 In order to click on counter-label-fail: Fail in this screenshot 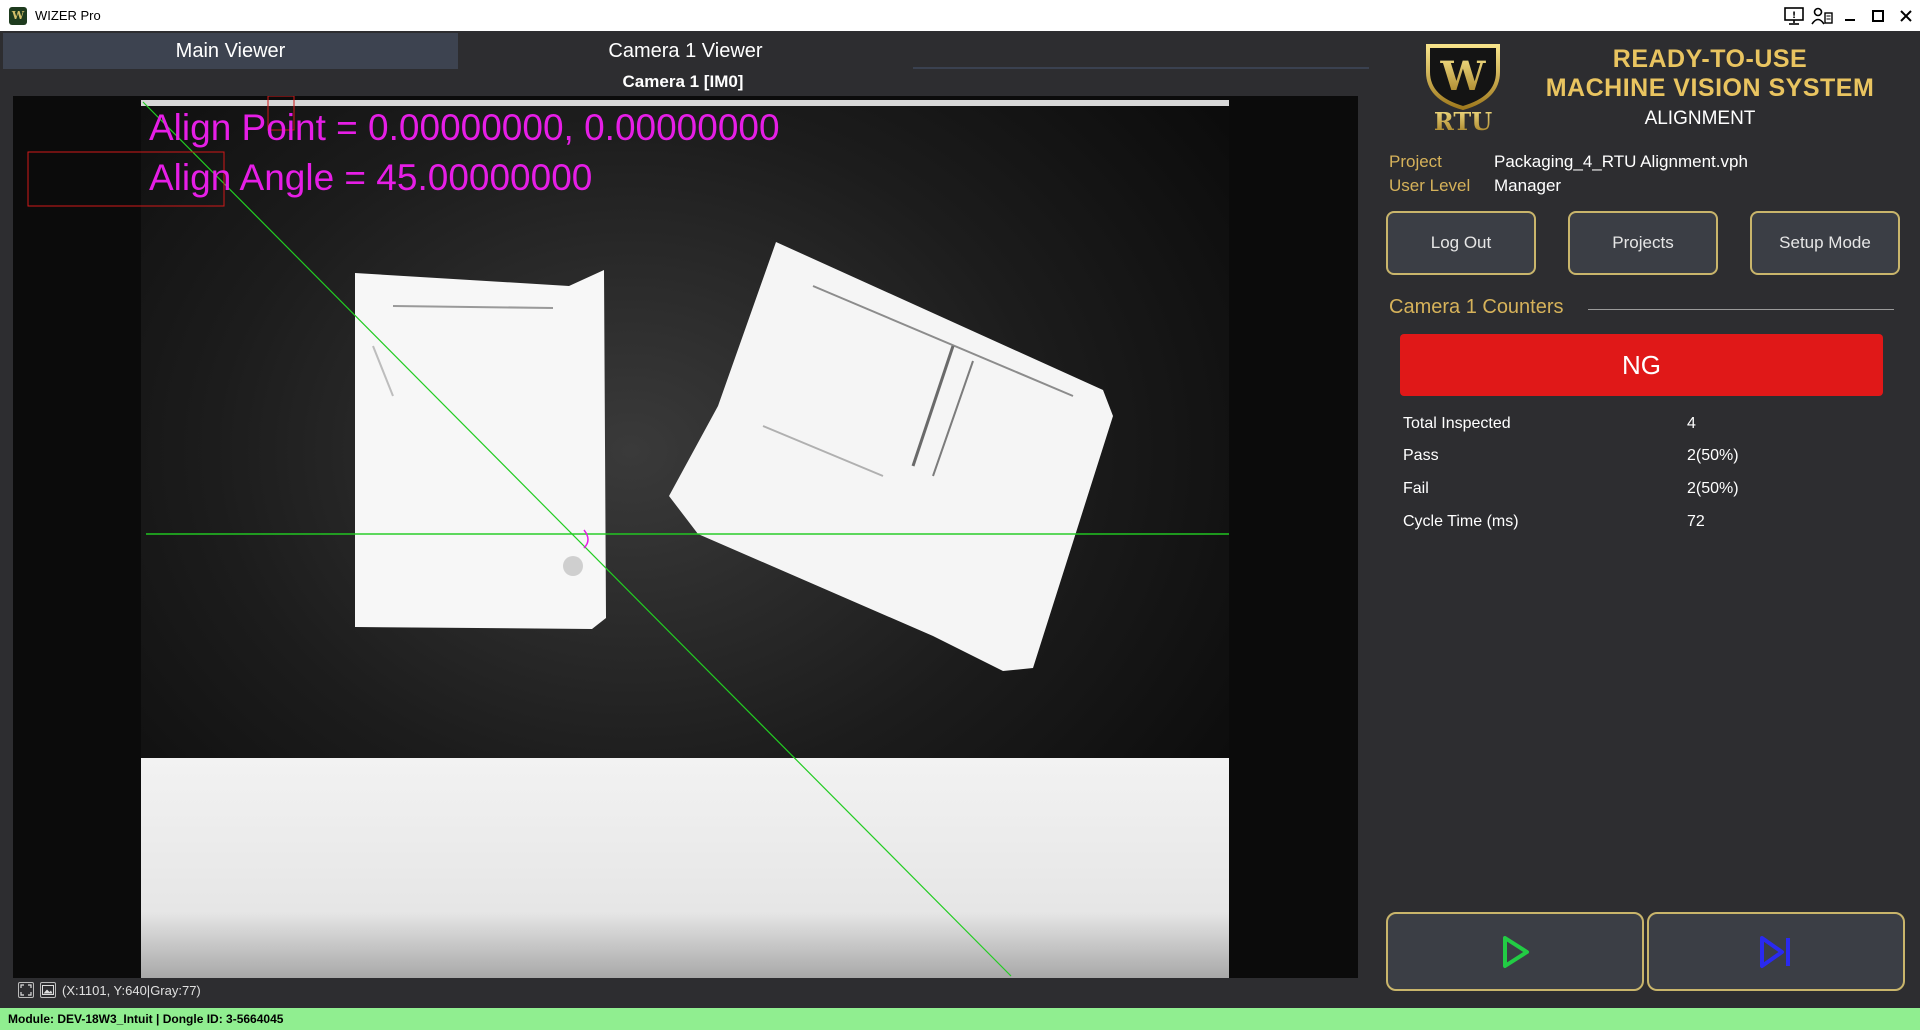, I will do `click(1416, 488)`.